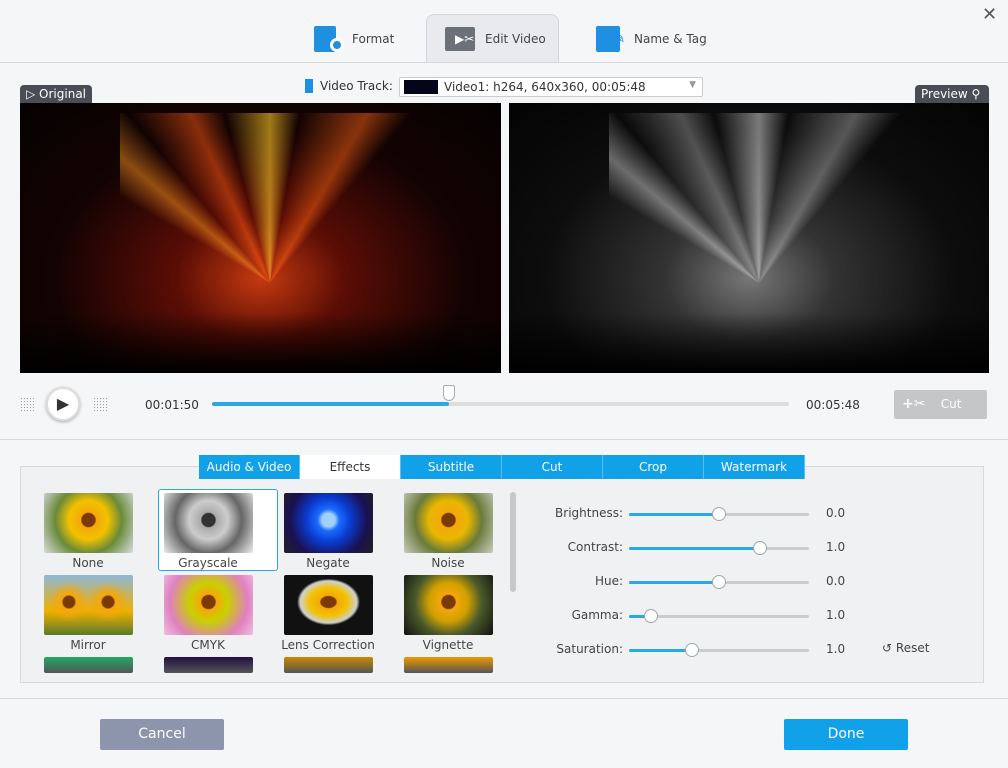  I want to click on effect-thumb-negate, so click(328, 523).